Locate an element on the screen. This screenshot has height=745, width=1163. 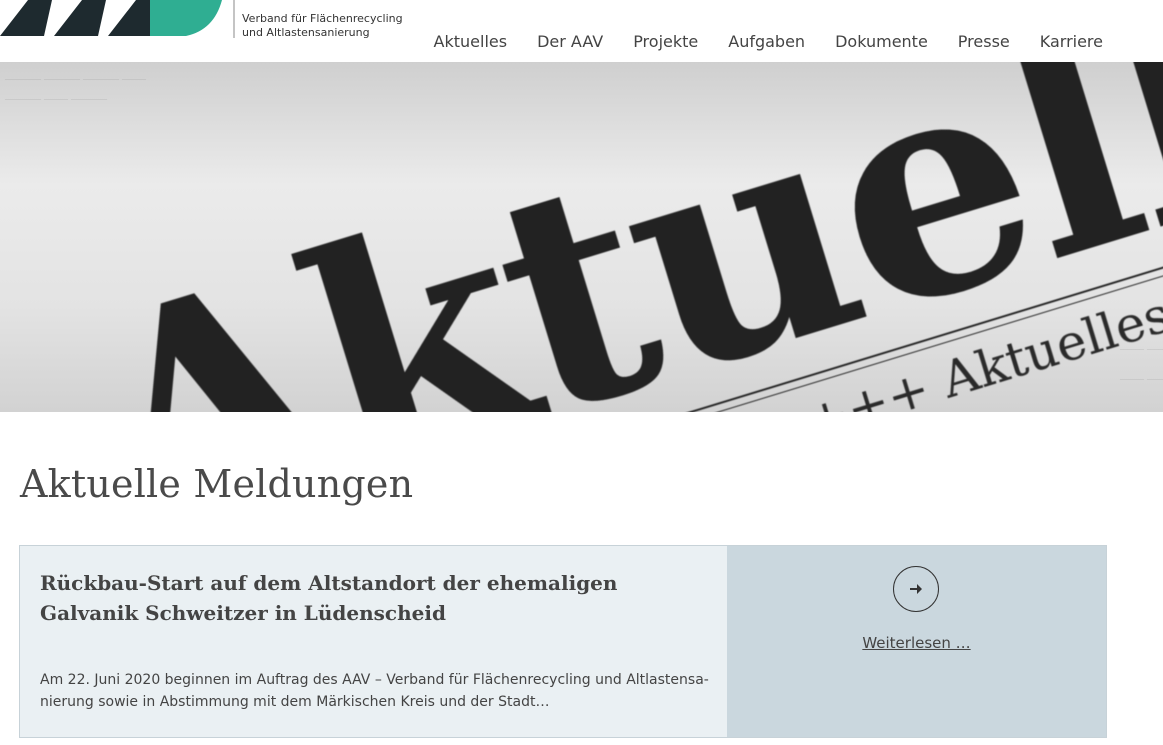
nav-item-presse: Presse is located at coordinates (984, 42).